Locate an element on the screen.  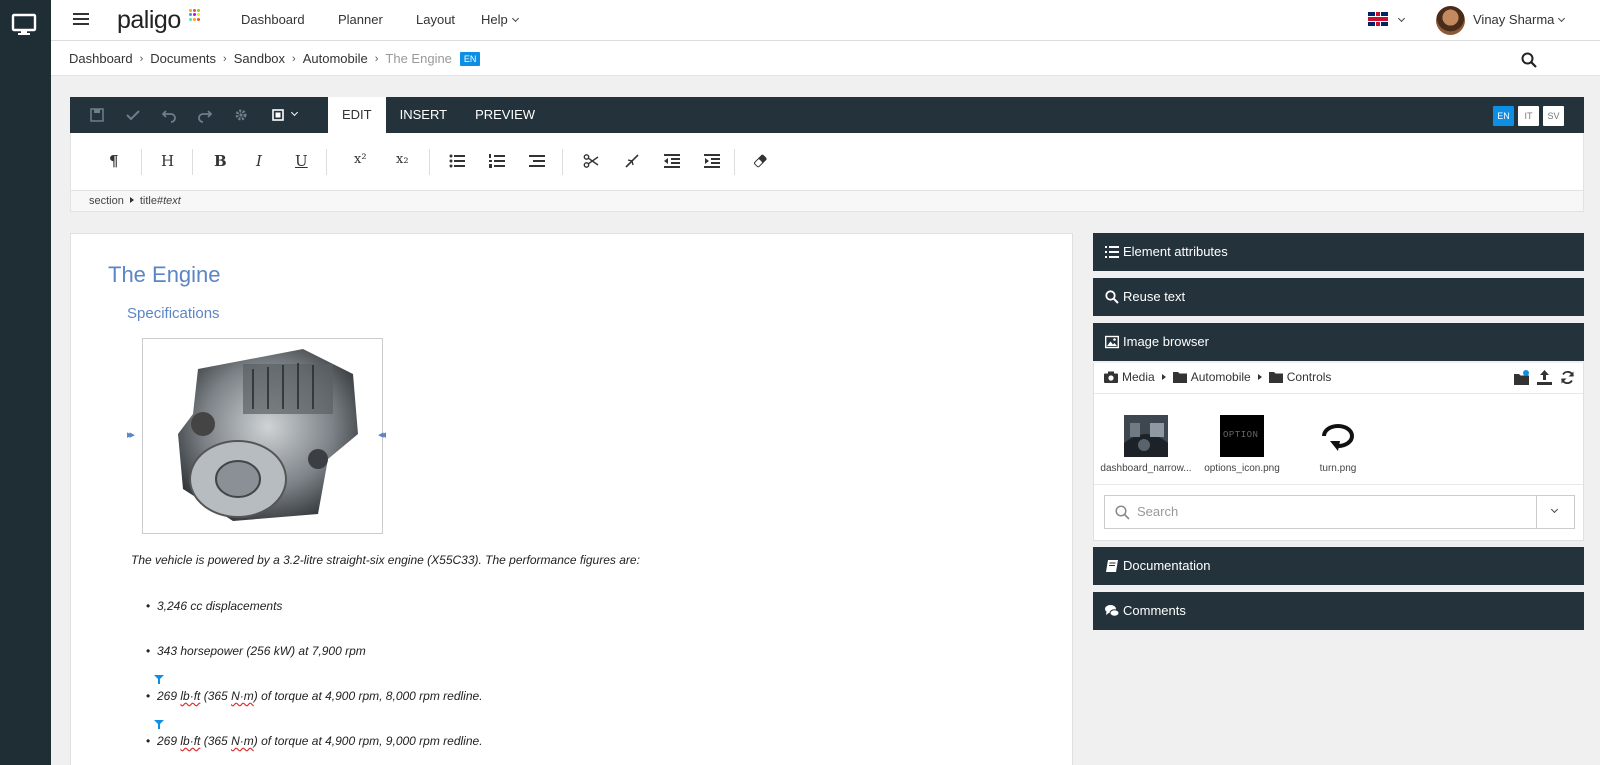
uk-flag-icon is located at coordinates (1378, 19).